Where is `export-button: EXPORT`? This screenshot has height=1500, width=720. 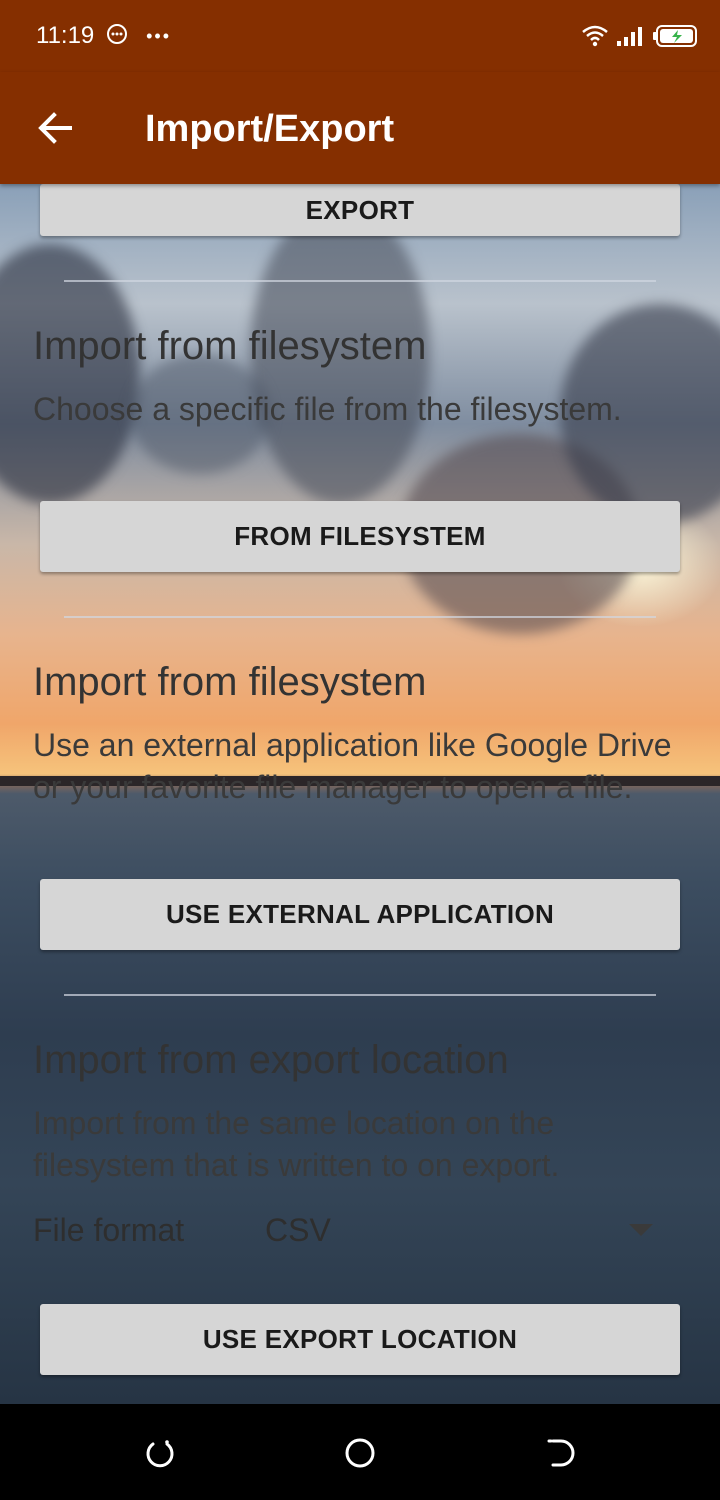
export-button: EXPORT is located at coordinates (360, 210).